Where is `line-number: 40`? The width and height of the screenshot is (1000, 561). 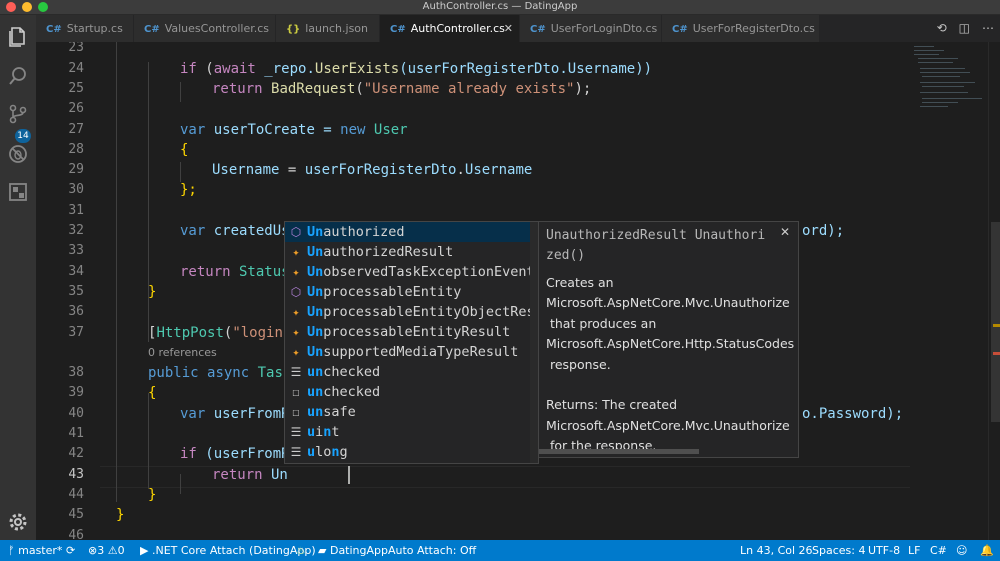 line-number: 40 is located at coordinates (76, 413).